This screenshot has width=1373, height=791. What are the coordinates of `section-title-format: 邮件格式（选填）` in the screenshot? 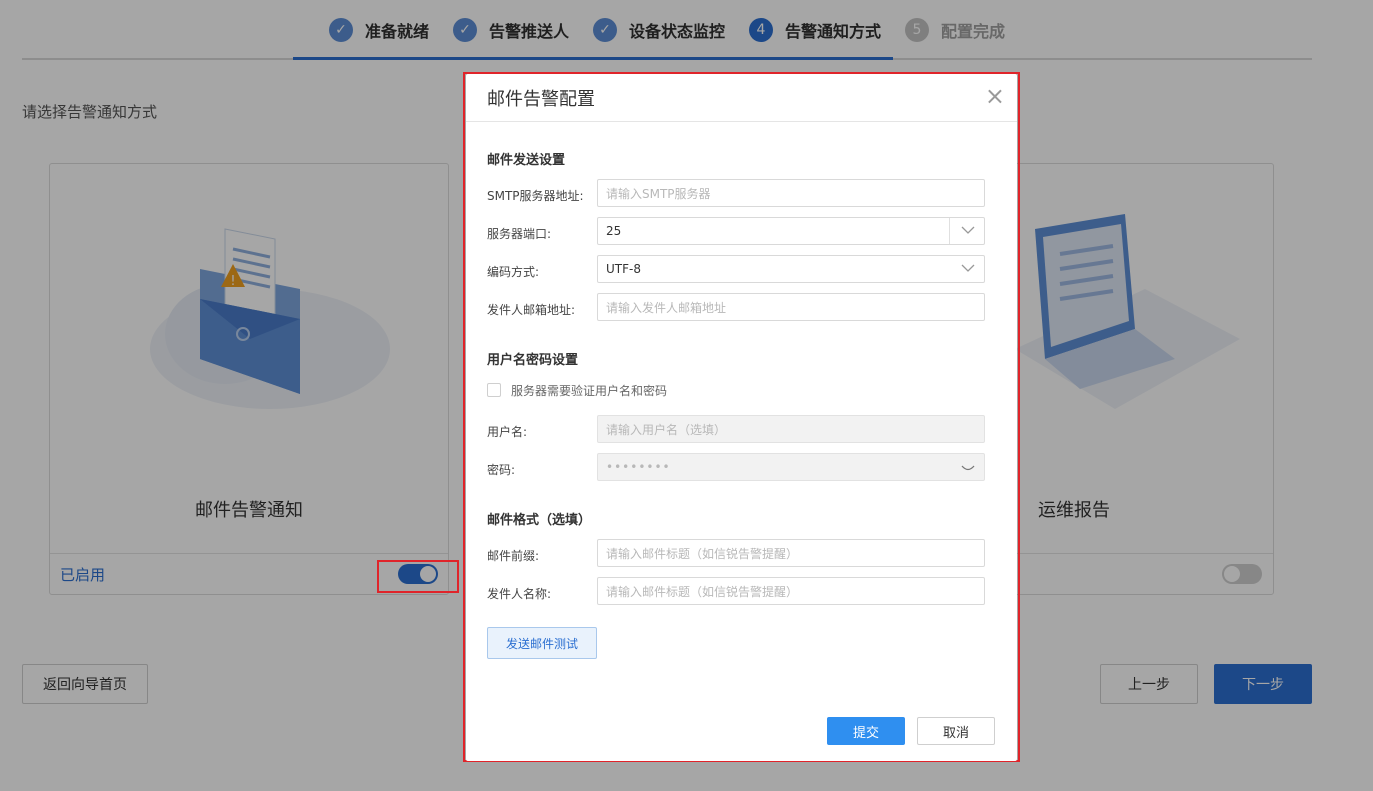 It's located at (539, 520).